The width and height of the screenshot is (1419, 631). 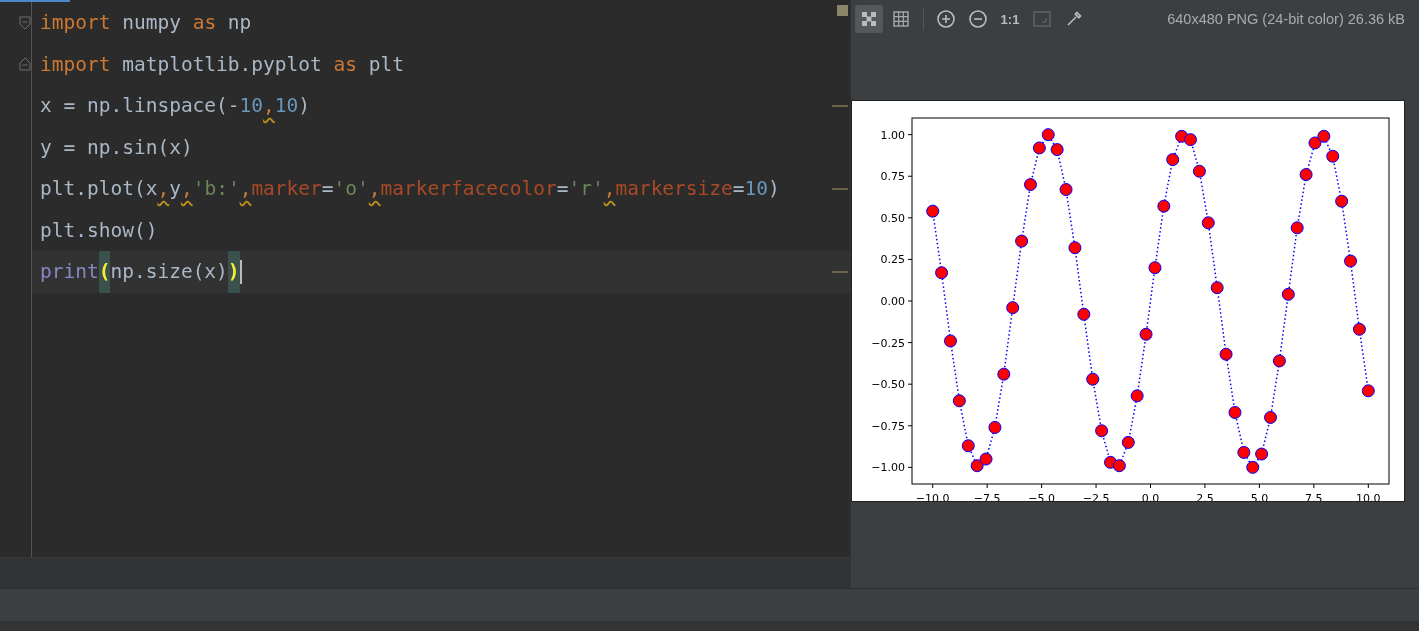 What do you see at coordinates (888, 426) in the screenshot?
I see `y-tick-label: −0.75` at bounding box center [888, 426].